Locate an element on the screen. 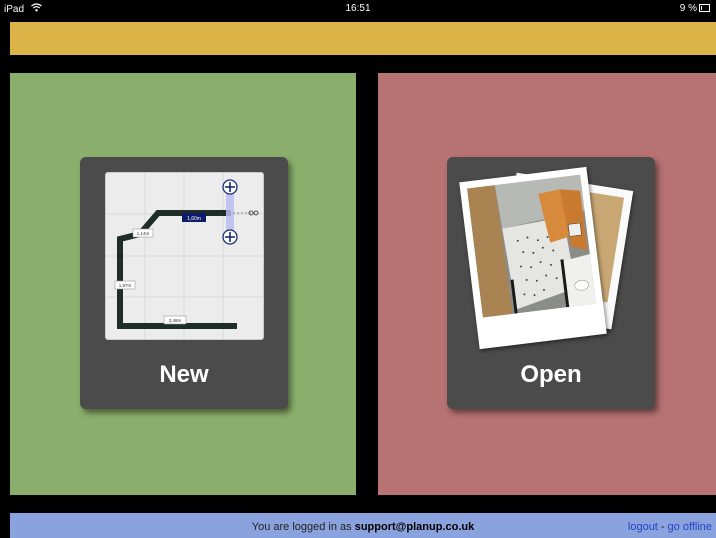 This screenshot has width=716, height=538. svg-text: 1,60m is located at coordinates (194, 219).